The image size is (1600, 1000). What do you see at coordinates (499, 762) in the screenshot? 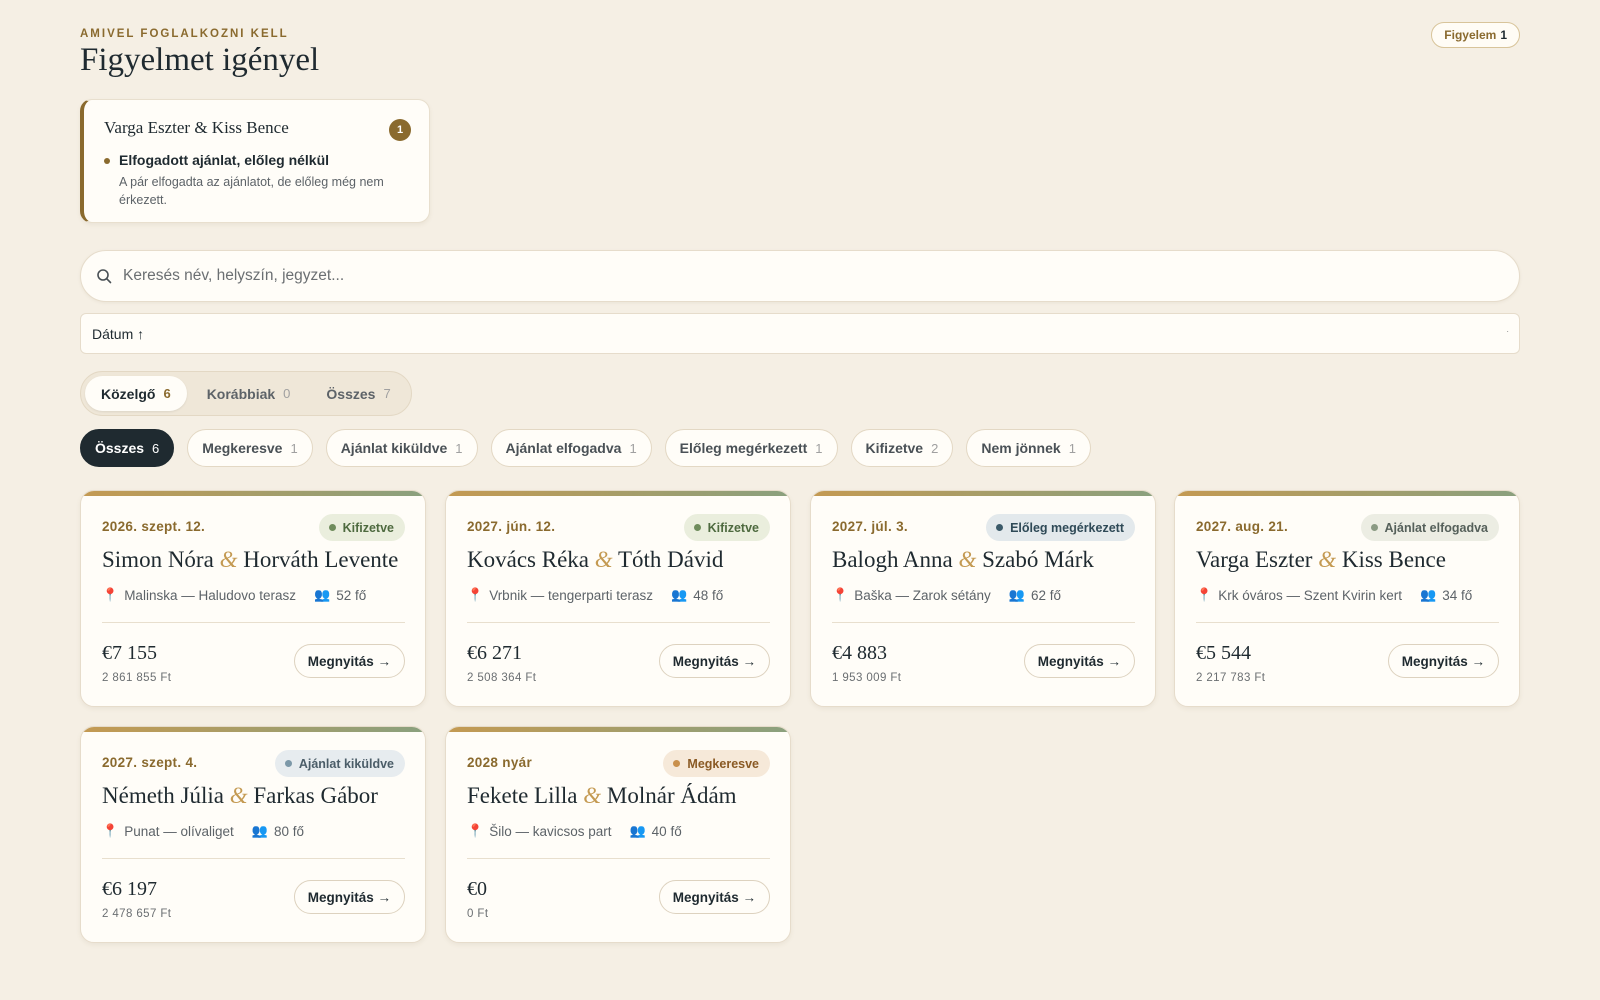
I see `booking-date: 2028 nyár` at bounding box center [499, 762].